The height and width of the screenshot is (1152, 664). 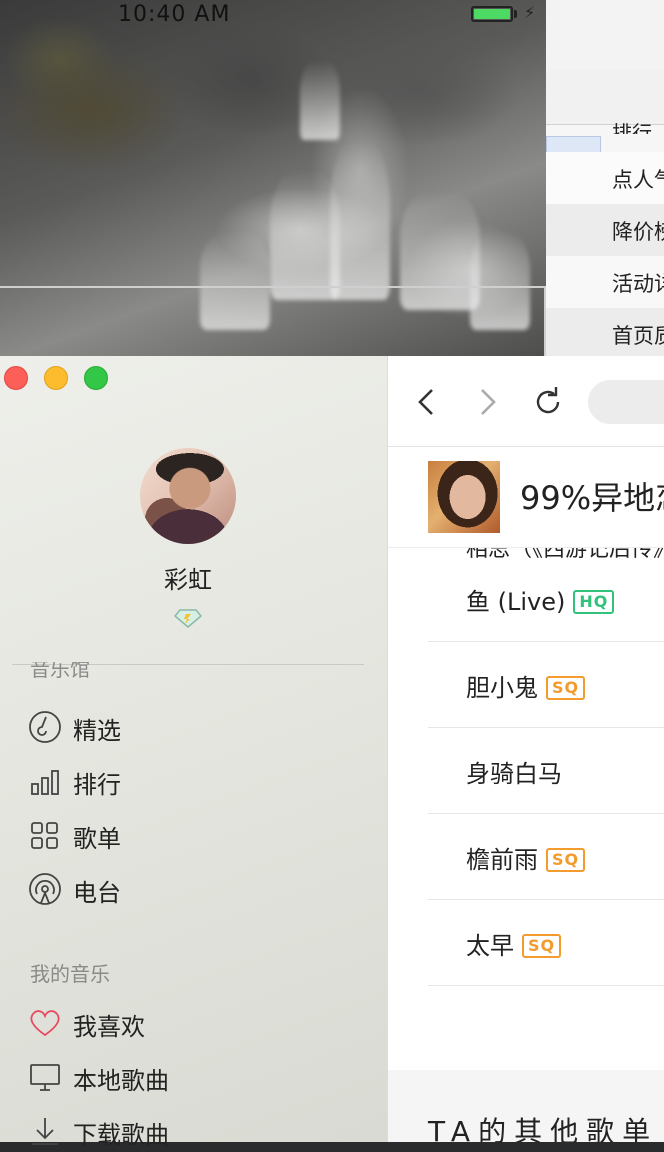 I want to click on sidebar-item-label: 我喜欢, so click(x=109, y=1027).